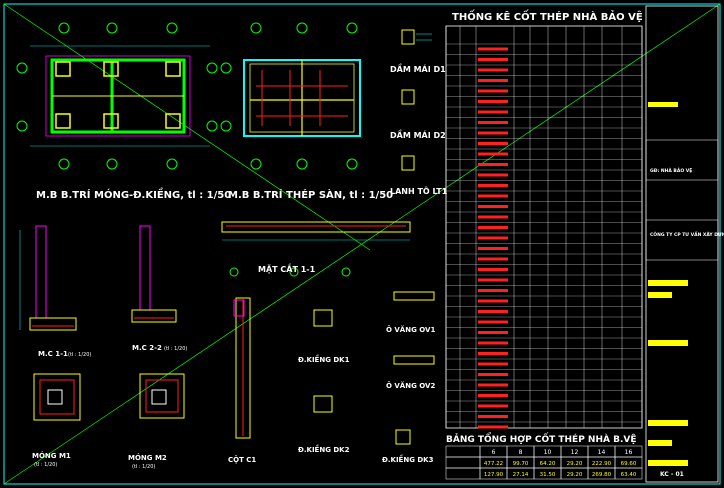 The image size is (724, 488). I want to click on summary-value-cell: 99.70, so click(521, 464).